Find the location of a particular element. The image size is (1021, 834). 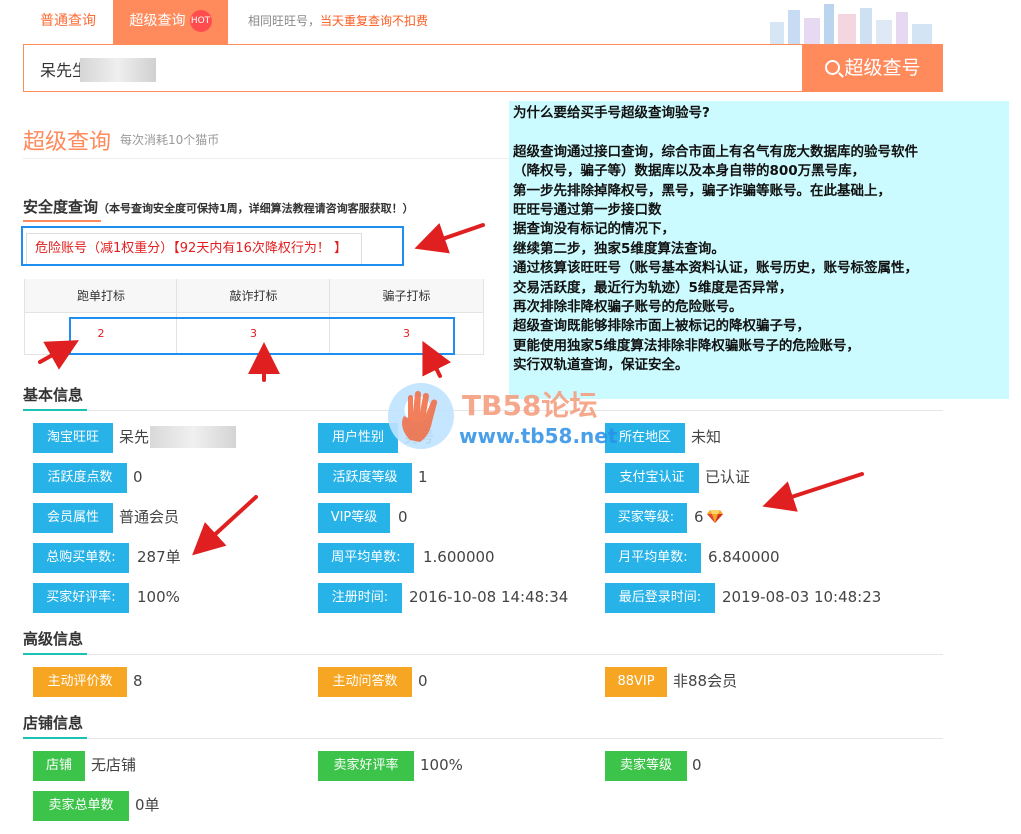

tab-super-query: 超级查询 HOT is located at coordinates (170, 22).